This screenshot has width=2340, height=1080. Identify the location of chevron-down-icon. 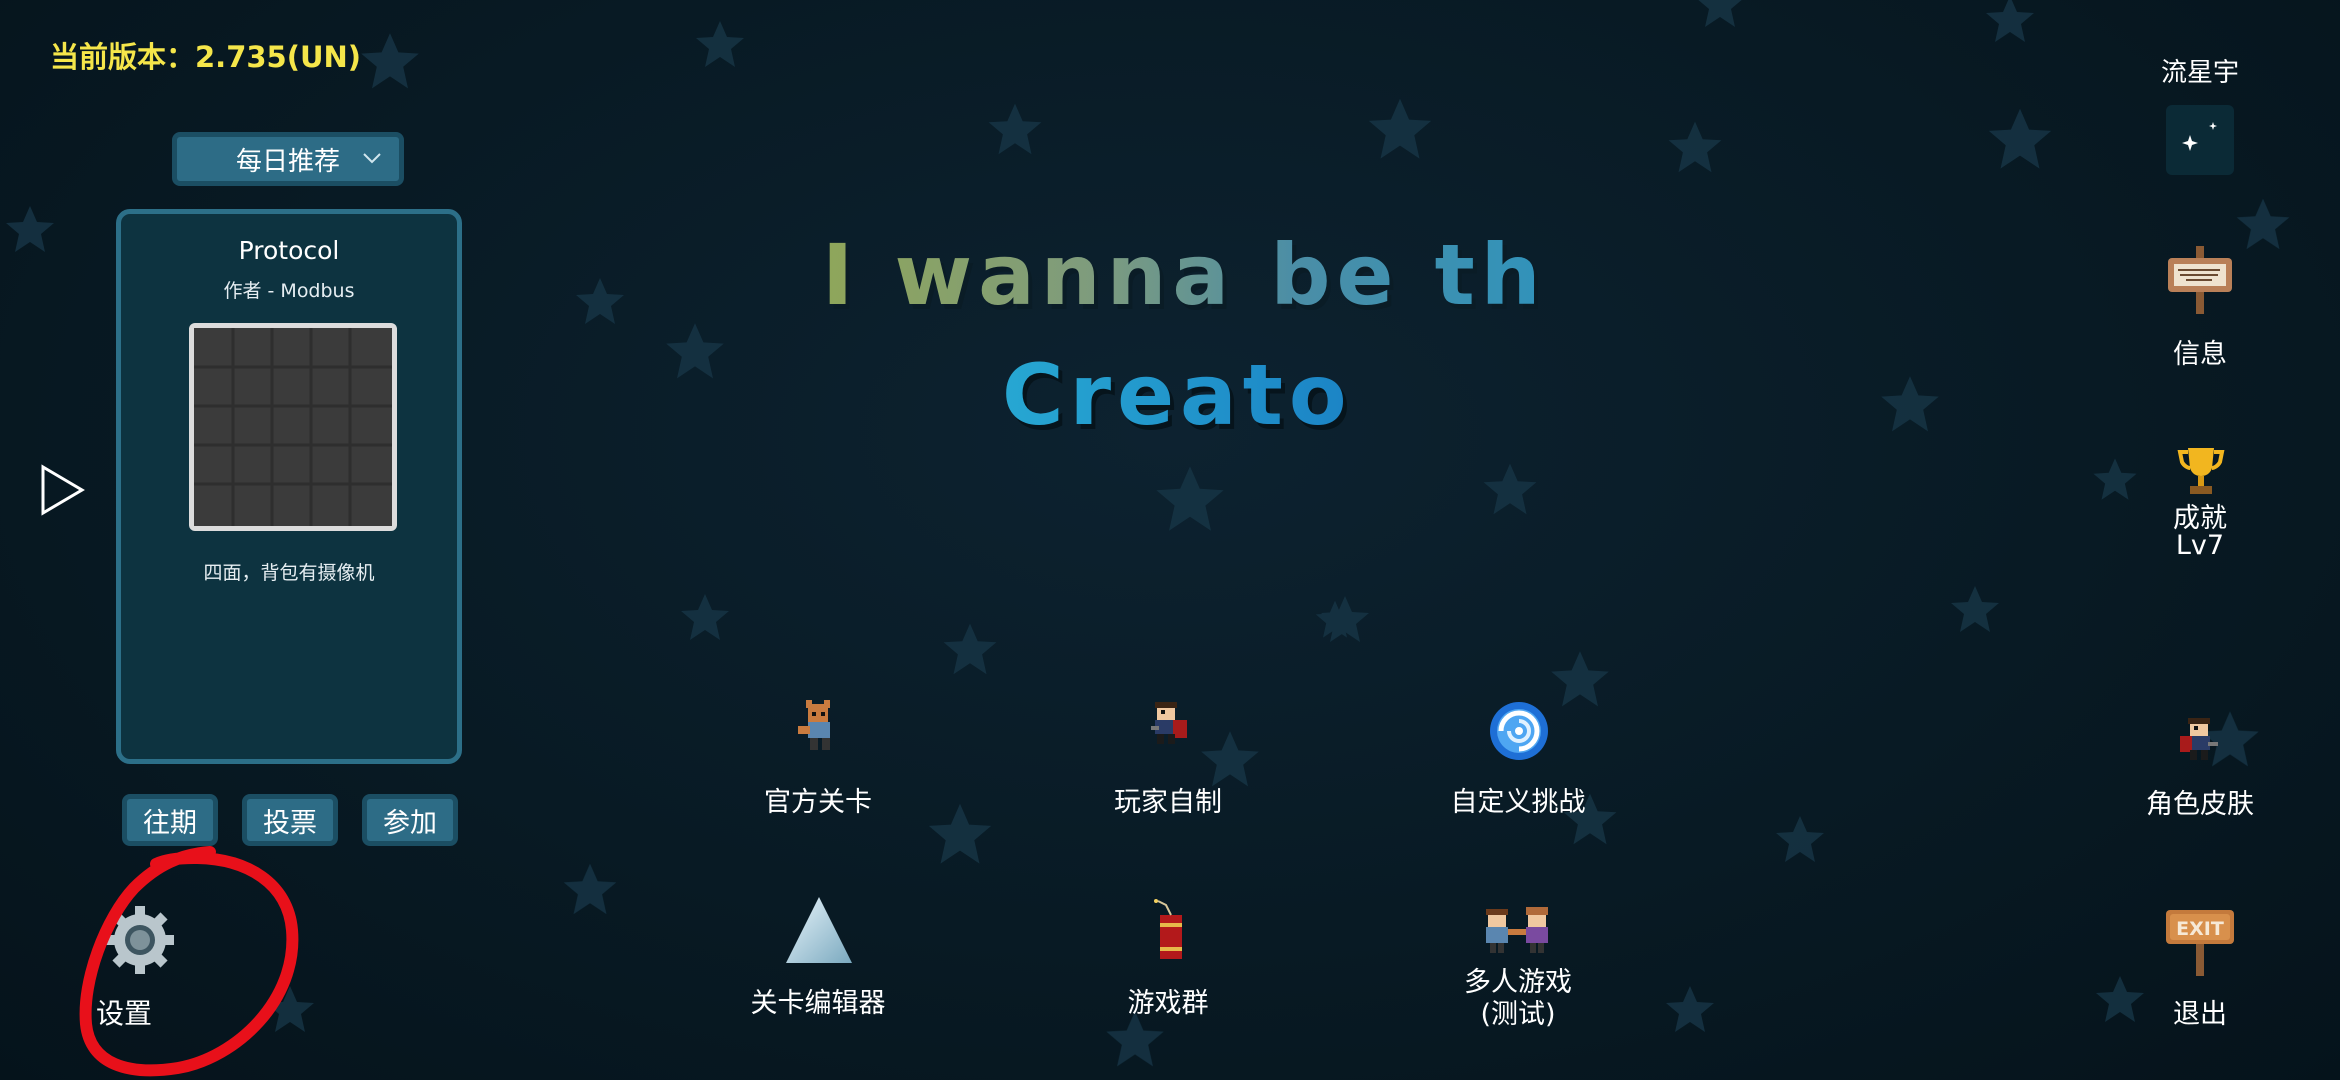
(372, 161).